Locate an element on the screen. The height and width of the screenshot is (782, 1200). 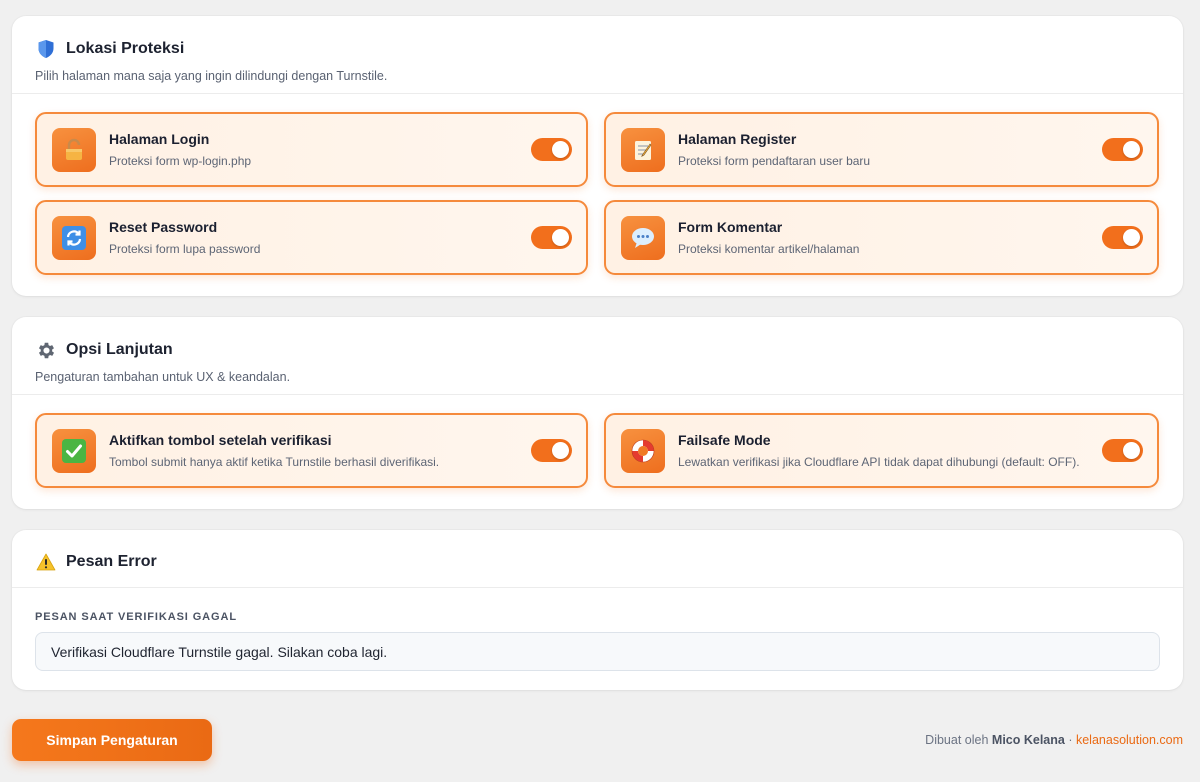
option-login-title: Halaman Login is located at coordinates (159, 139).